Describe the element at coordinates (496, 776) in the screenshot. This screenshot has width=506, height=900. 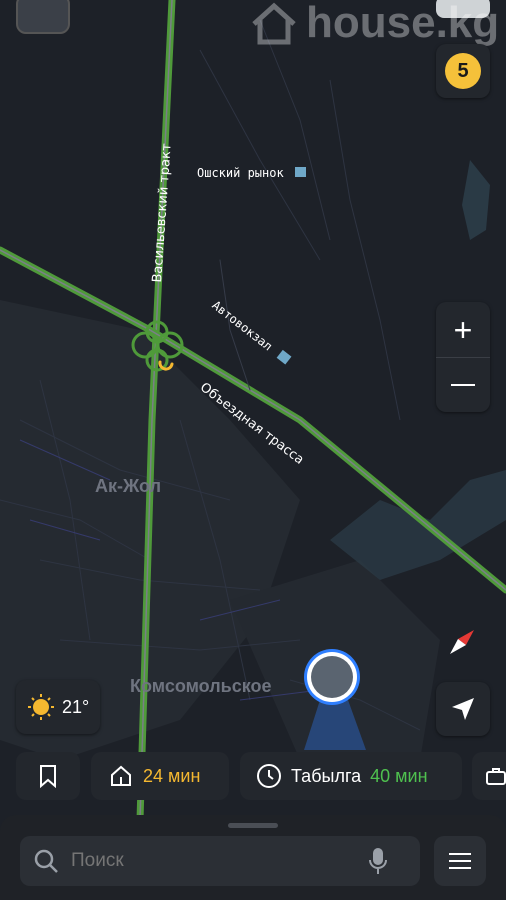
I see `briefcase-icon` at that location.